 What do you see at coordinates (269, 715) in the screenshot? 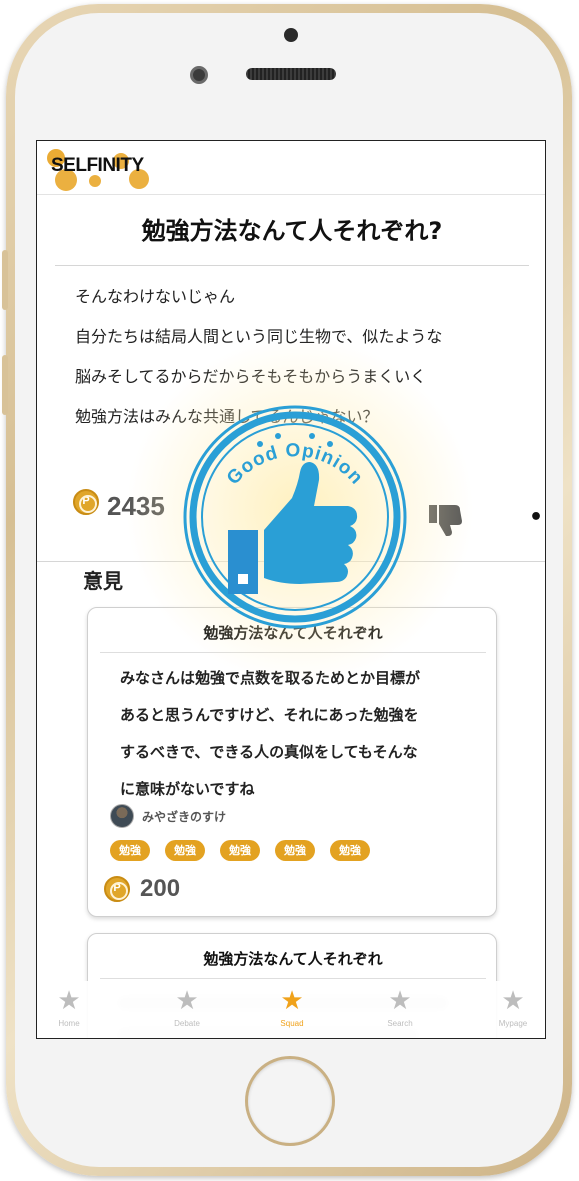
I see `opinion-body-line: あると思うんですけど、それにあった勉強を` at bounding box center [269, 715].